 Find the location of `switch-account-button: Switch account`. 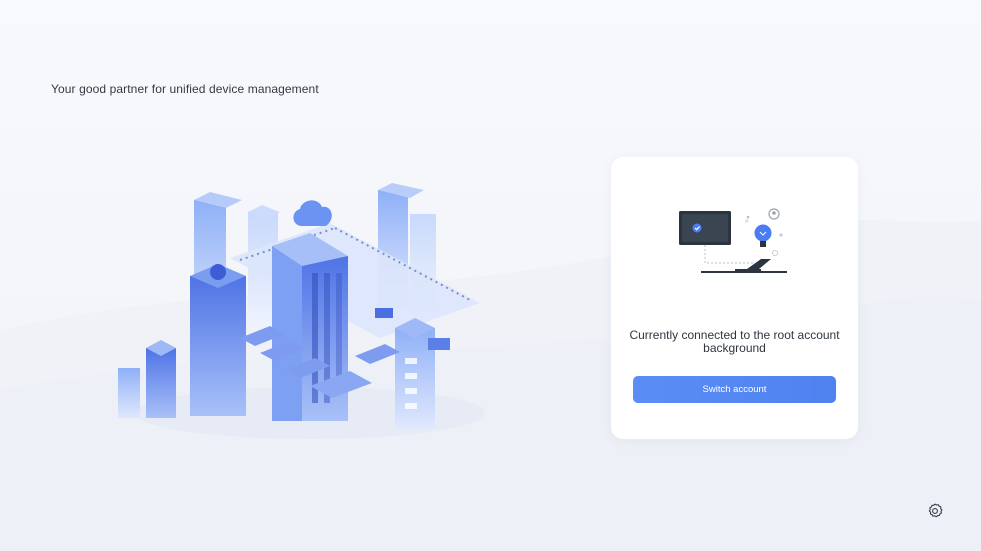

switch-account-button: Switch account is located at coordinates (734, 389).